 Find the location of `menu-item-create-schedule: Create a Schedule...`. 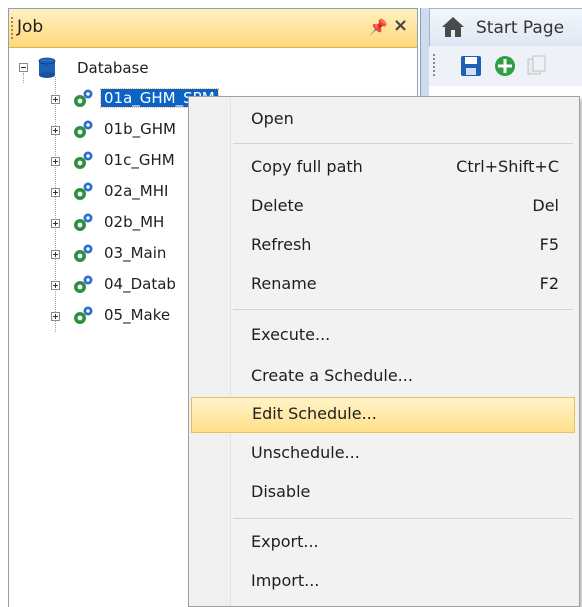

menu-item-create-schedule: Create a Schedule... is located at coordinates (402, 377).